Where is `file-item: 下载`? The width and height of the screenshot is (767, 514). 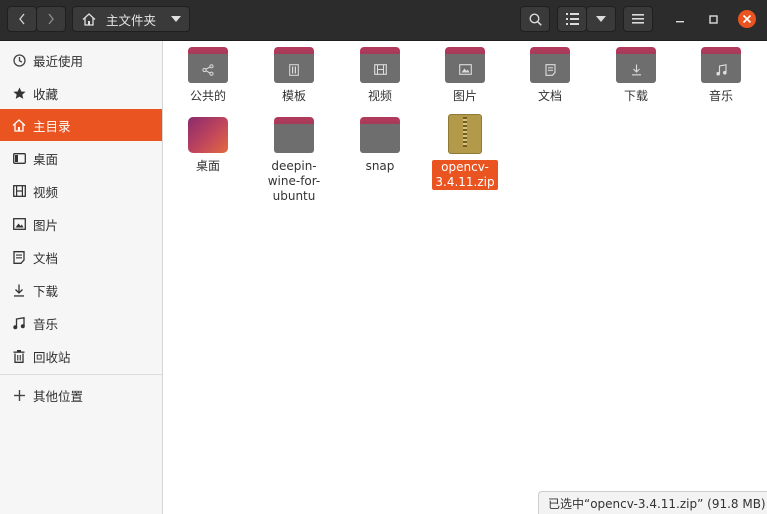 file-item: 下载 is located at coordinates (636, 75).